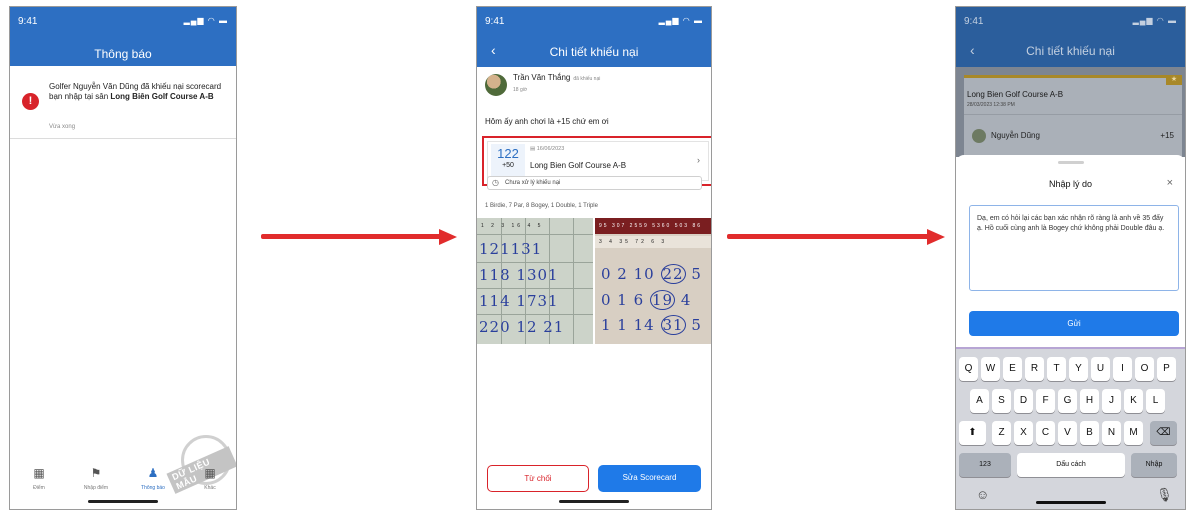  Describe the element at coordinates (1070, 162) in the screenshot. I see `sheet-grabber` at that location.